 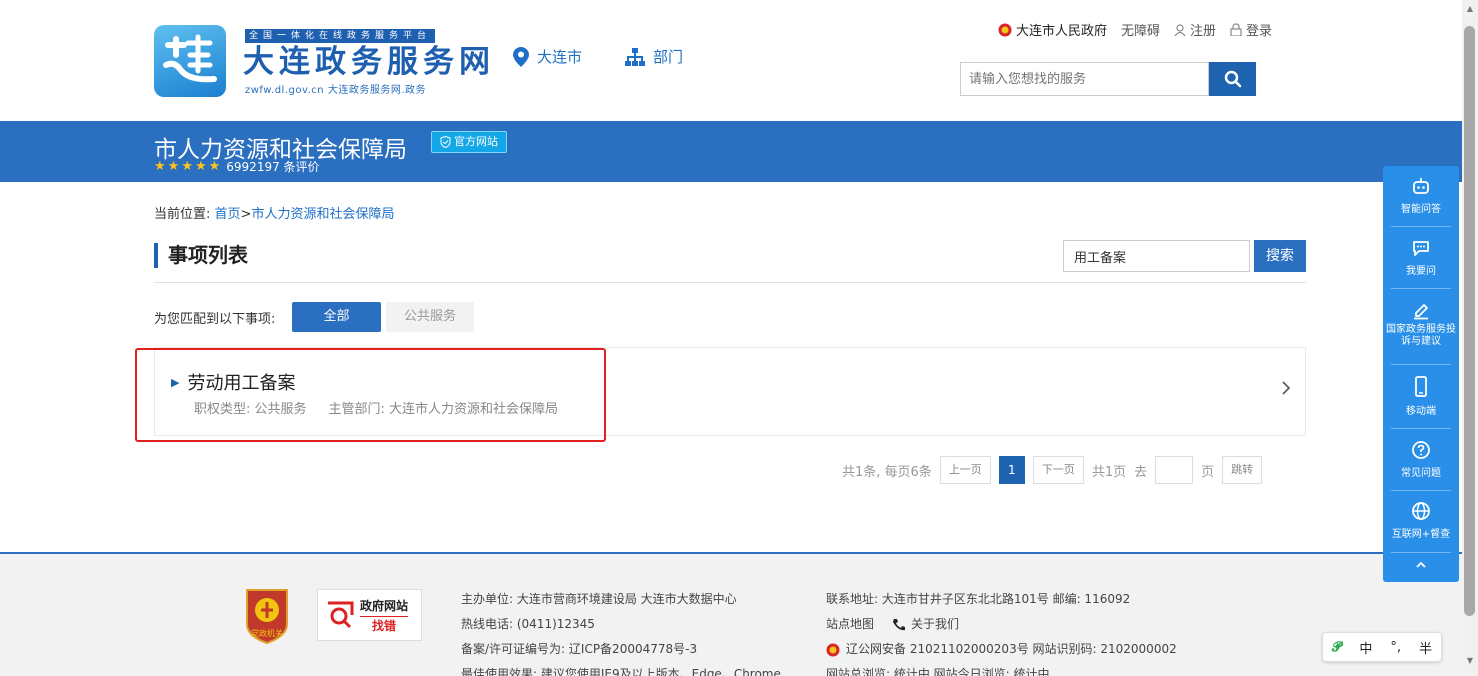 What do you see at coordinates (635, 56) in the screenshot?
I see `org-chart-icon` at bounding box center [635, 56].